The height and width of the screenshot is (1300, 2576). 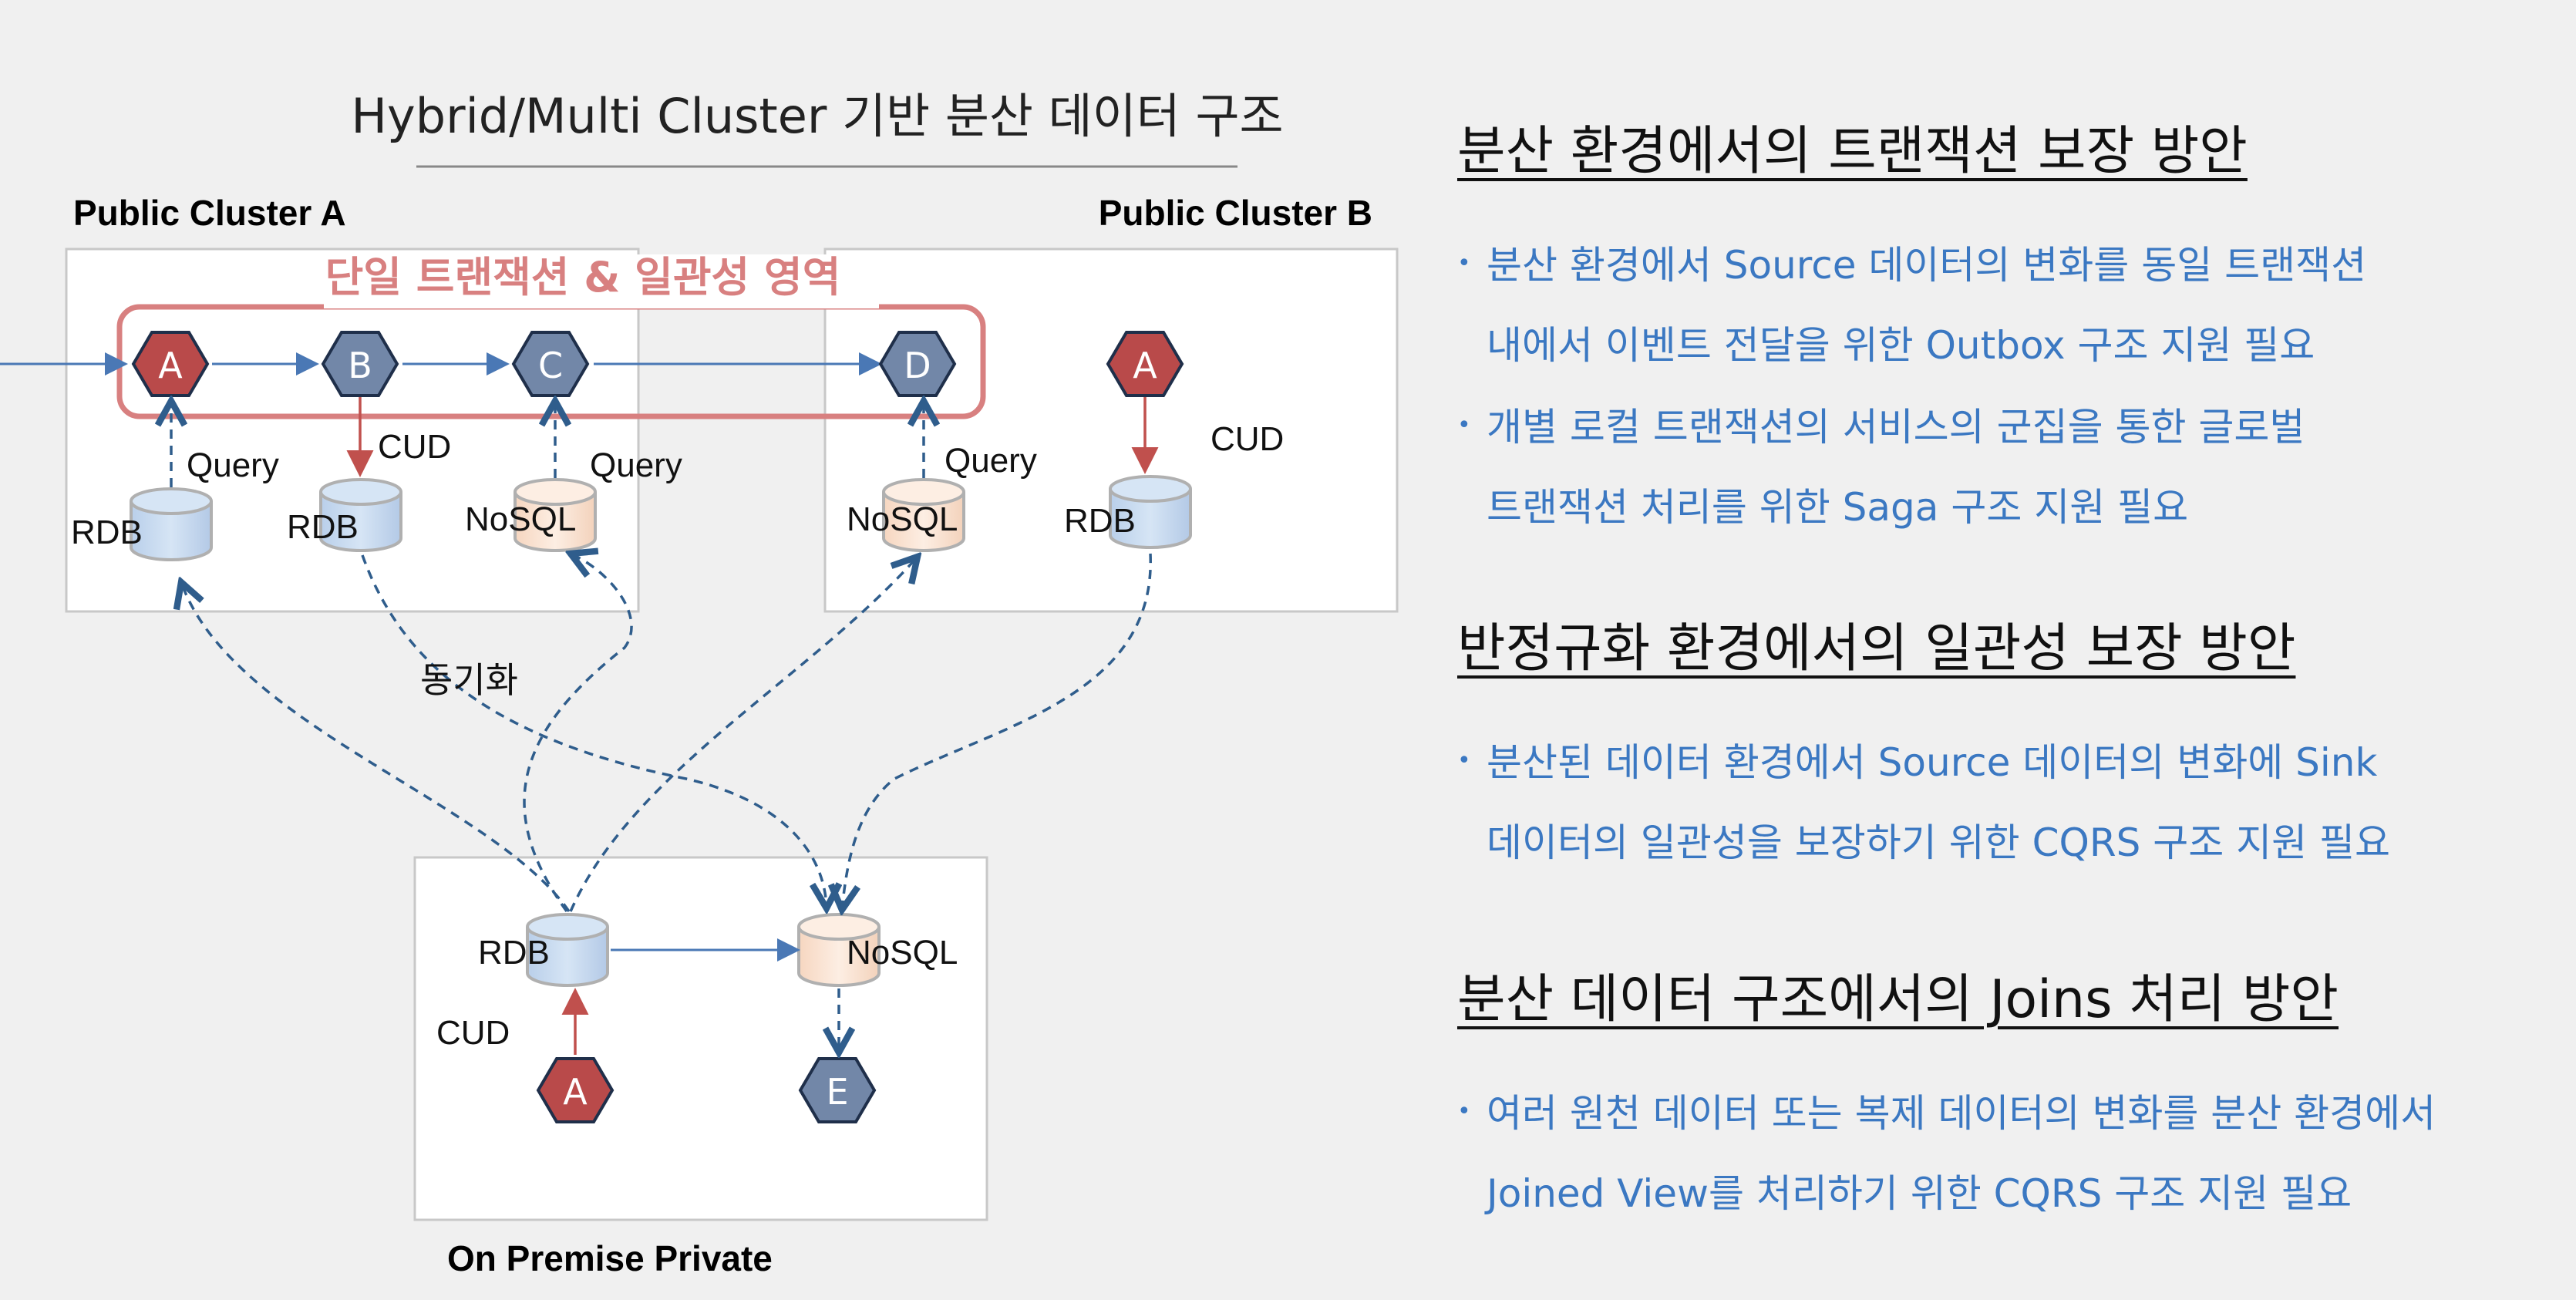 What do you see at coordinates (414, 447) in the screenshot?
I see `label-cud-b: CUD` at bounding box center [414, 447].